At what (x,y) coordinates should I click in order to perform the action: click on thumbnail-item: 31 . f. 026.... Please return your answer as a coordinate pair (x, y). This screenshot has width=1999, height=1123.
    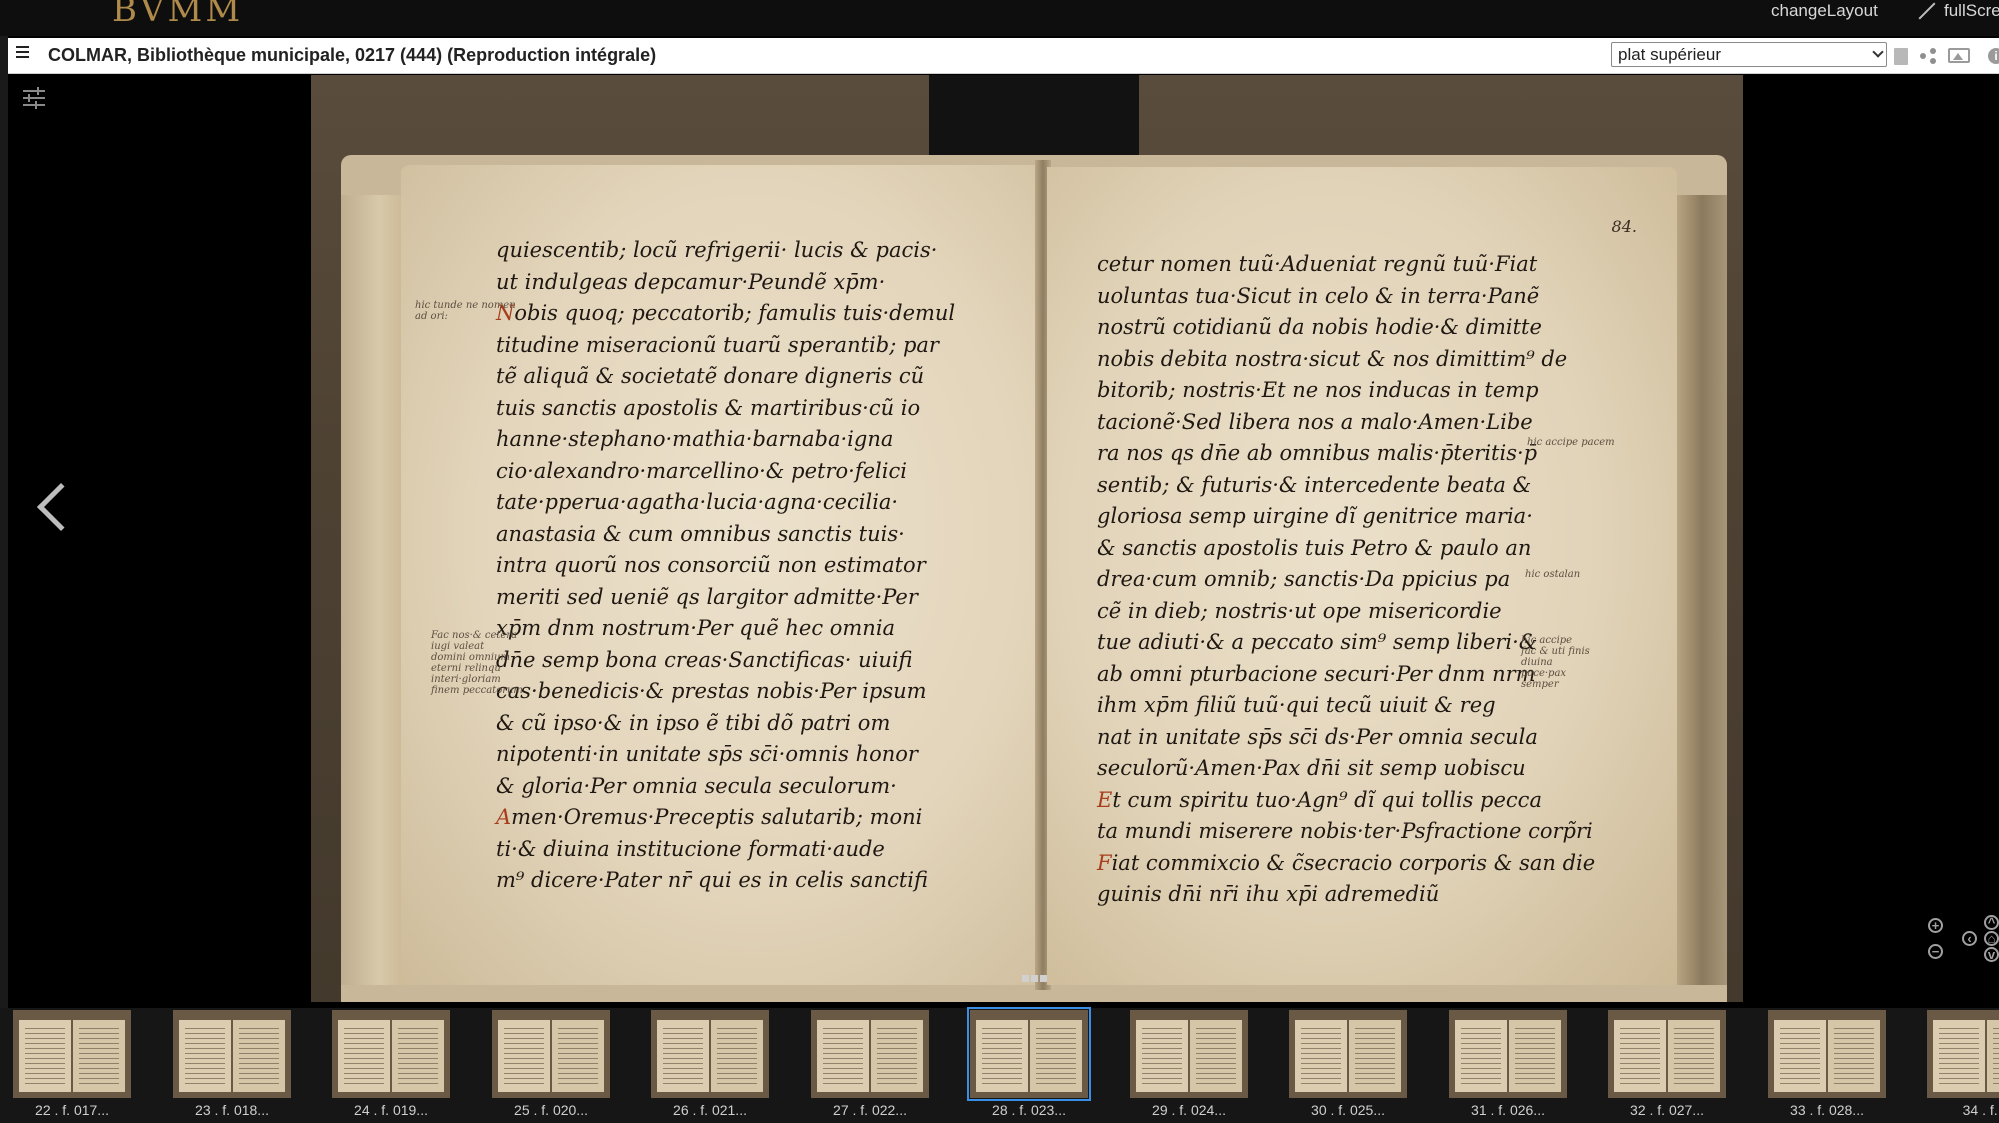
    Looking at the image, I should click on (1508, 1065).